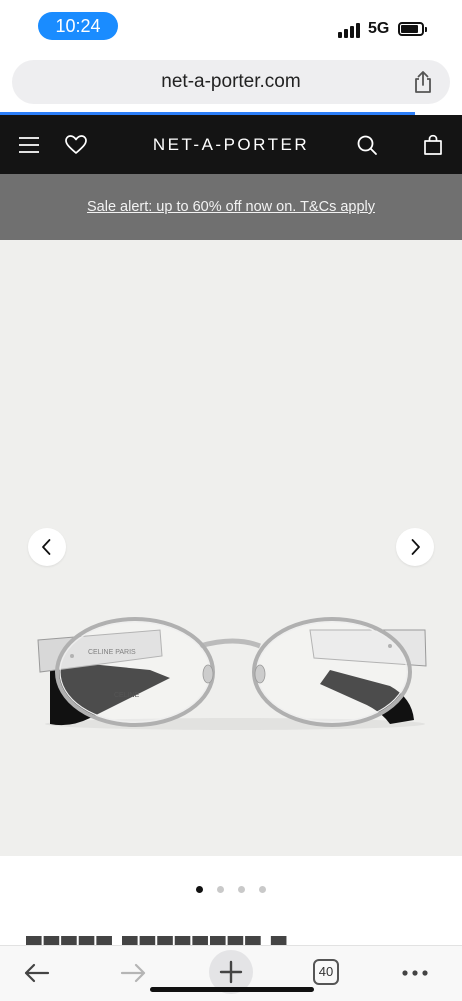  What do you see at coordinates (231, 886) in the screenshot?
I see `gallery-pagination-dots` at bounding box center [231, 886].